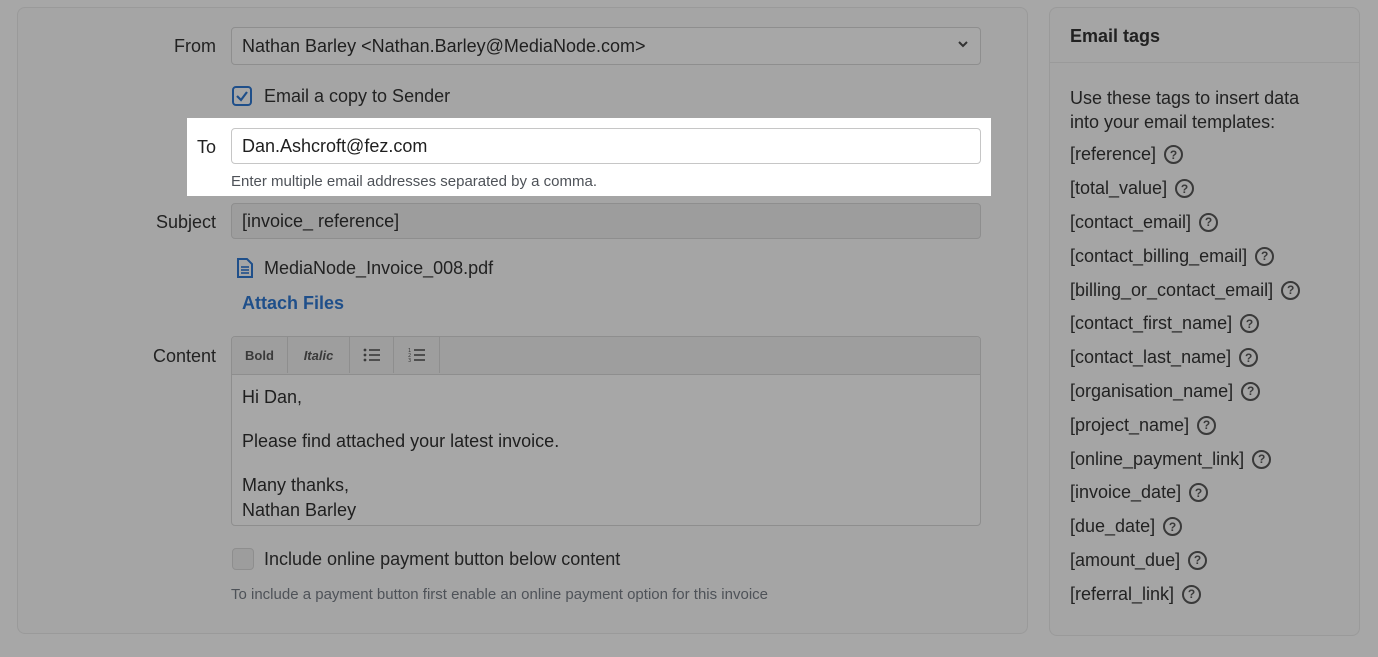 The width and height of the screenshot is (1378, 657). Describe the element at coordinates (1214, 527) in the screenshot. I see `tag-item: [due_date]?` at that location.